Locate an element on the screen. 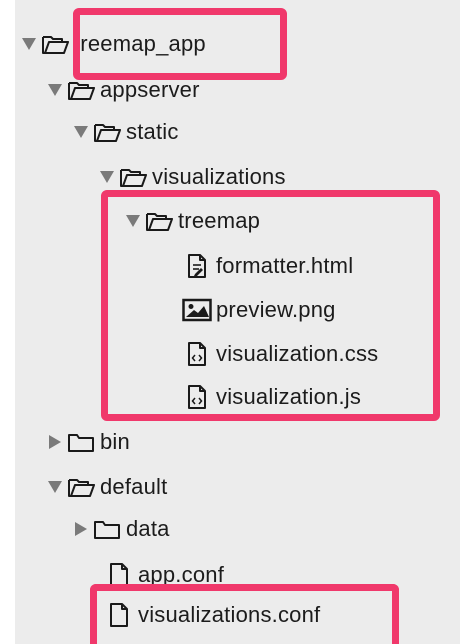 This screenshot has width=460, height=644. tree-item-treemap: treemap is located at coordinates (191, 221).